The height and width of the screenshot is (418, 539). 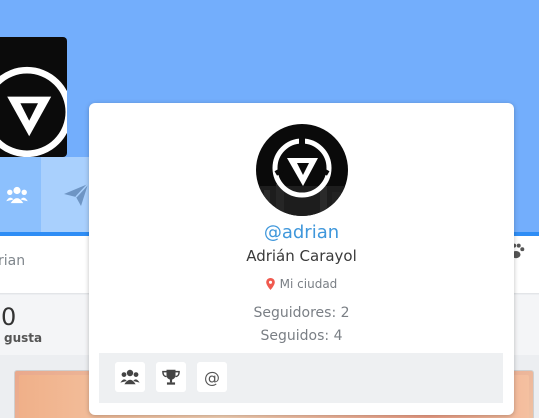 What do you see at coordinates (13, 261) in the screenshot?
I see `background-profile-name: rian` at bounding box center [13, 261].